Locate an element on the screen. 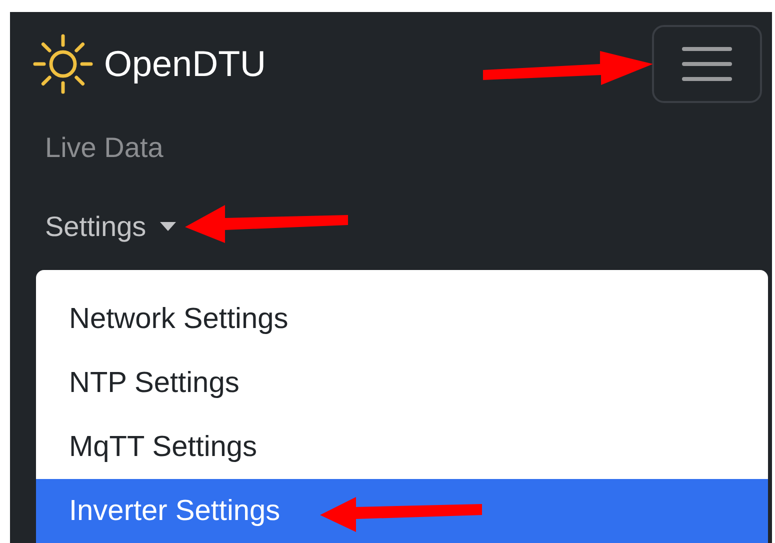  caret-icon is located at coordinates (168, 227).